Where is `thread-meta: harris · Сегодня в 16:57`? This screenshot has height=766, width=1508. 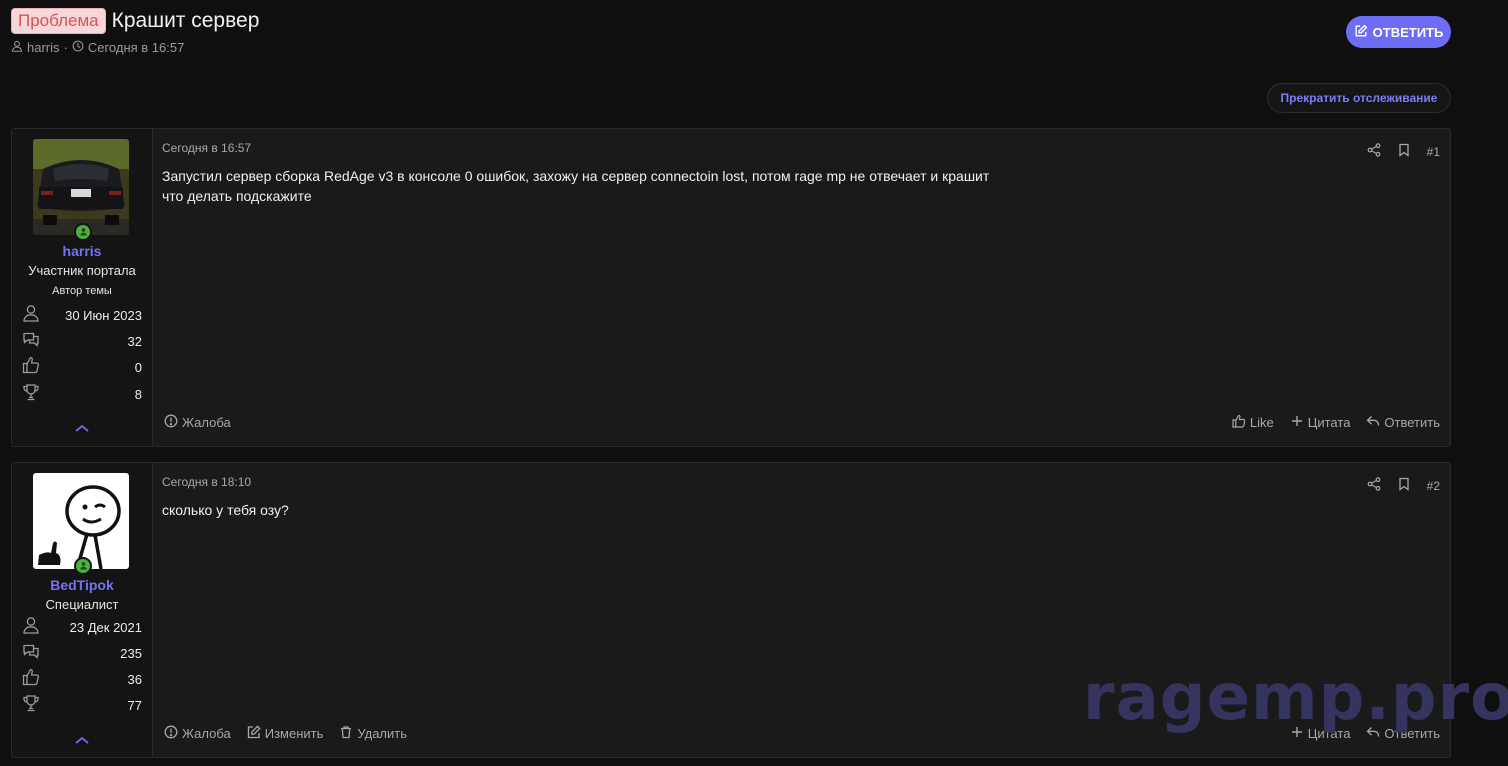
thread-meta: harris · Сегодня в 16:57 is located at coordinates (97, 47).